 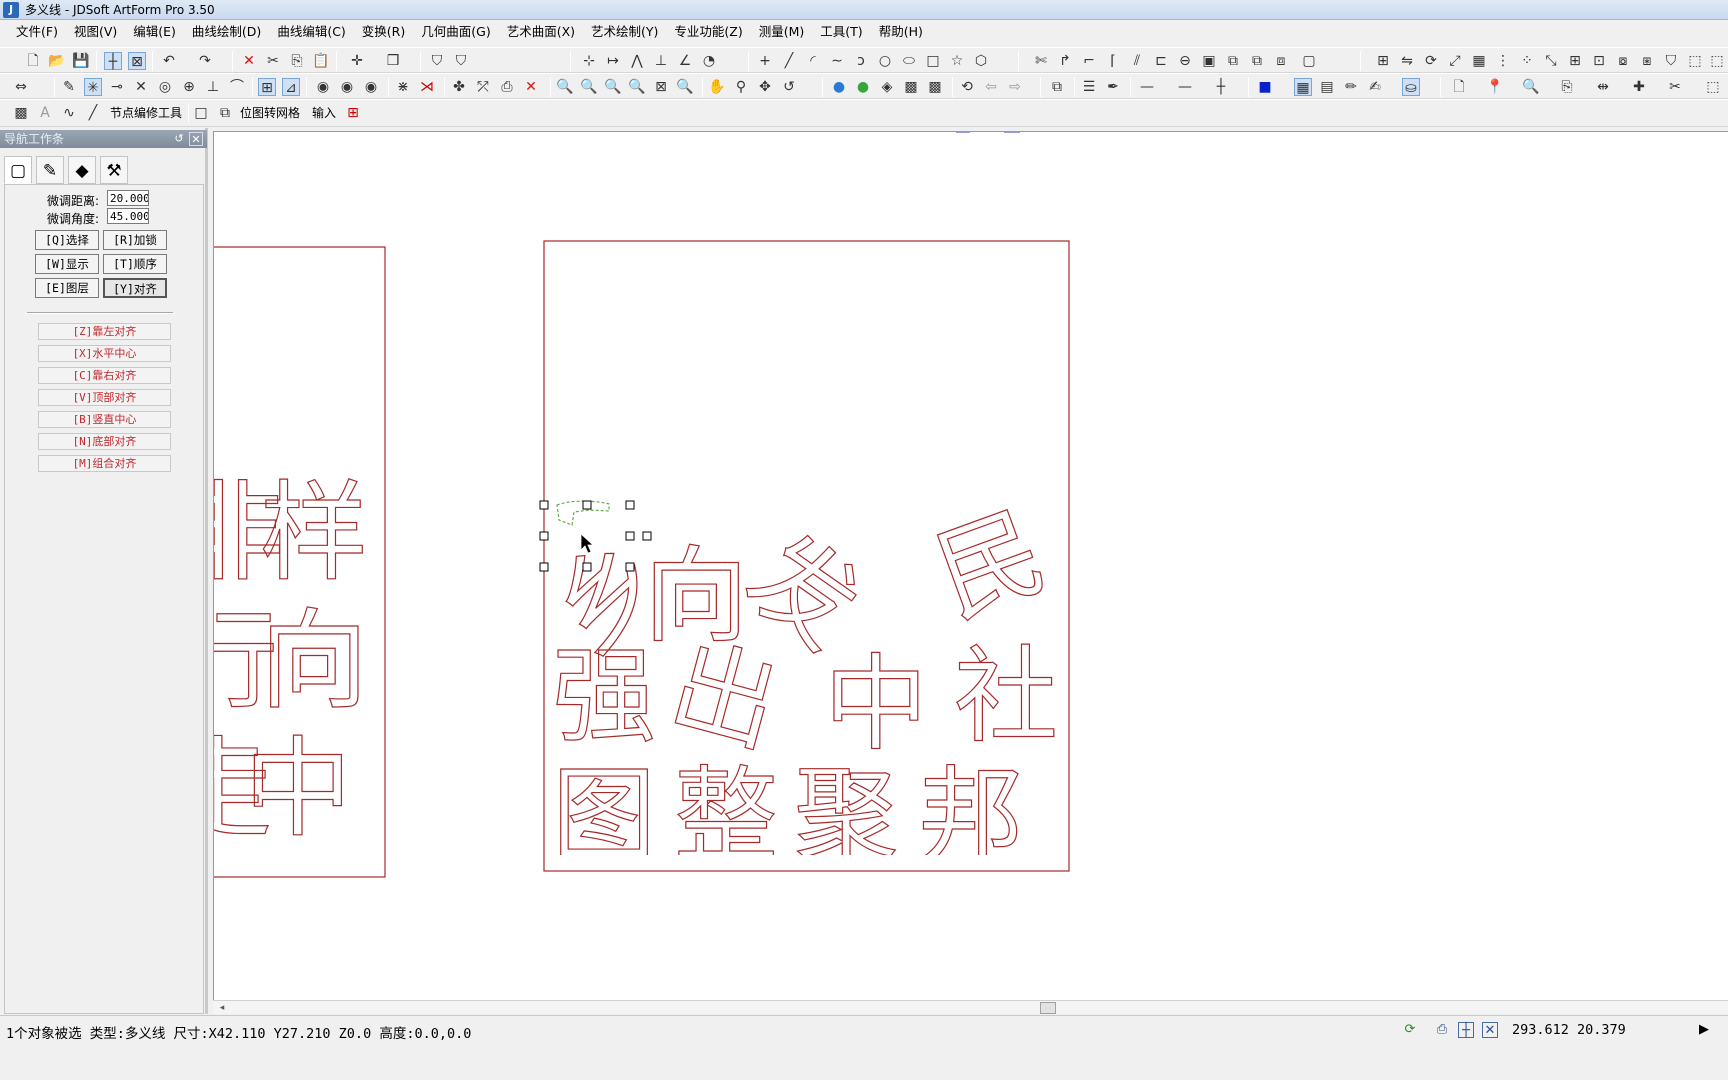 What do you see at coordinates (313, 661) in the screenshot?
I see `outline-char: 向` at bounding box center [313, 661].